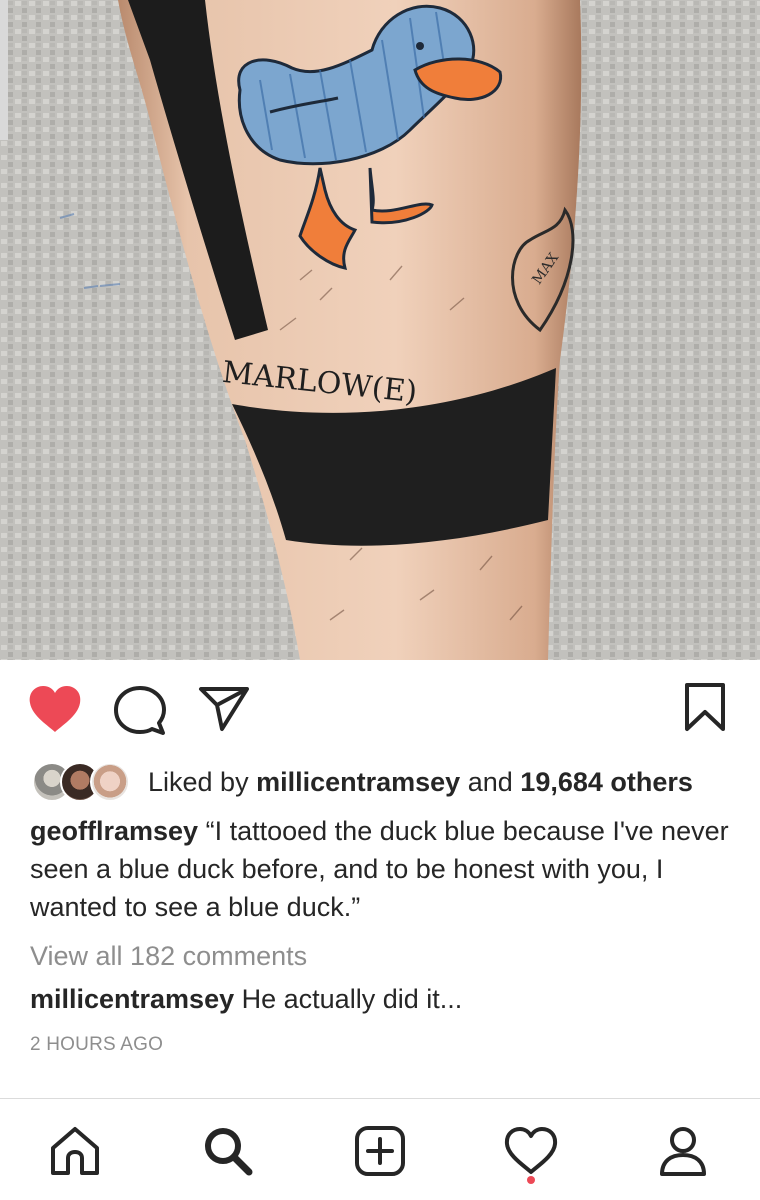 This screenshot has width=760, height=1200. What do you see at coordinates (114, 831) in the screenshot?
I see `caption-username-link: geofflramsey` at bounding box center [114, 831].